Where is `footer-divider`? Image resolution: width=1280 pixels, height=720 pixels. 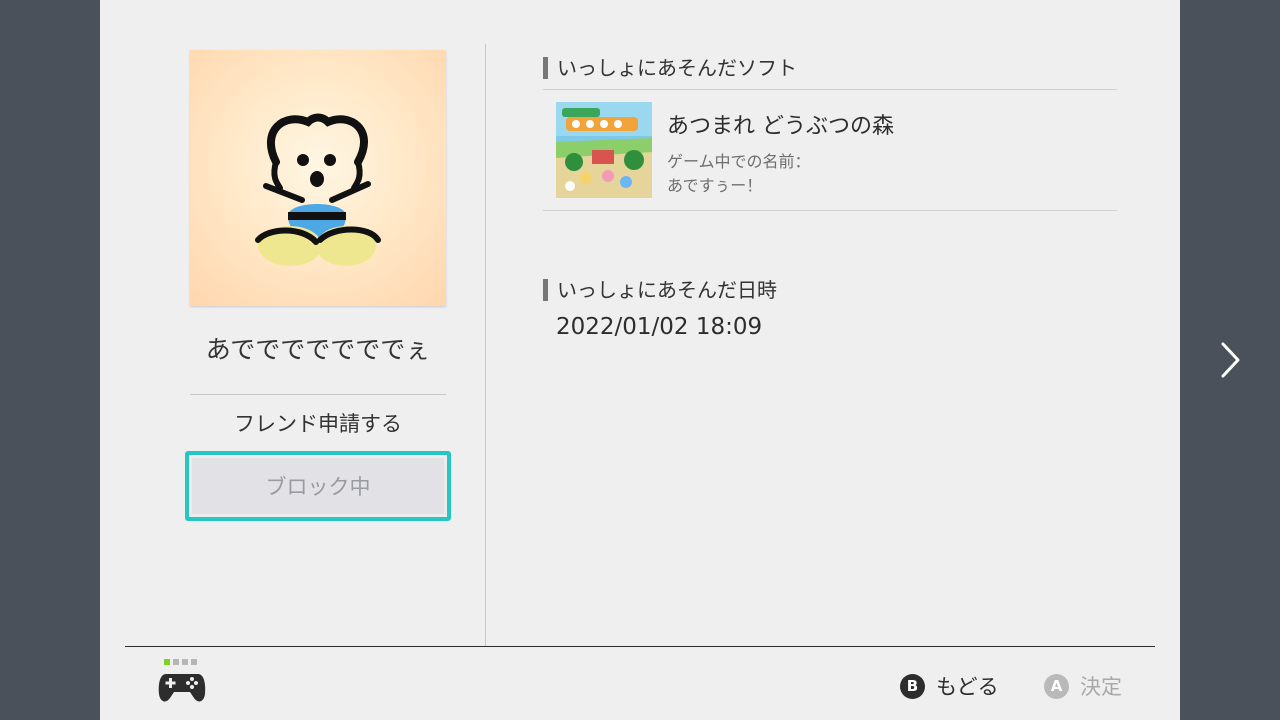 footer-divider is located at coordinates (640, 646).